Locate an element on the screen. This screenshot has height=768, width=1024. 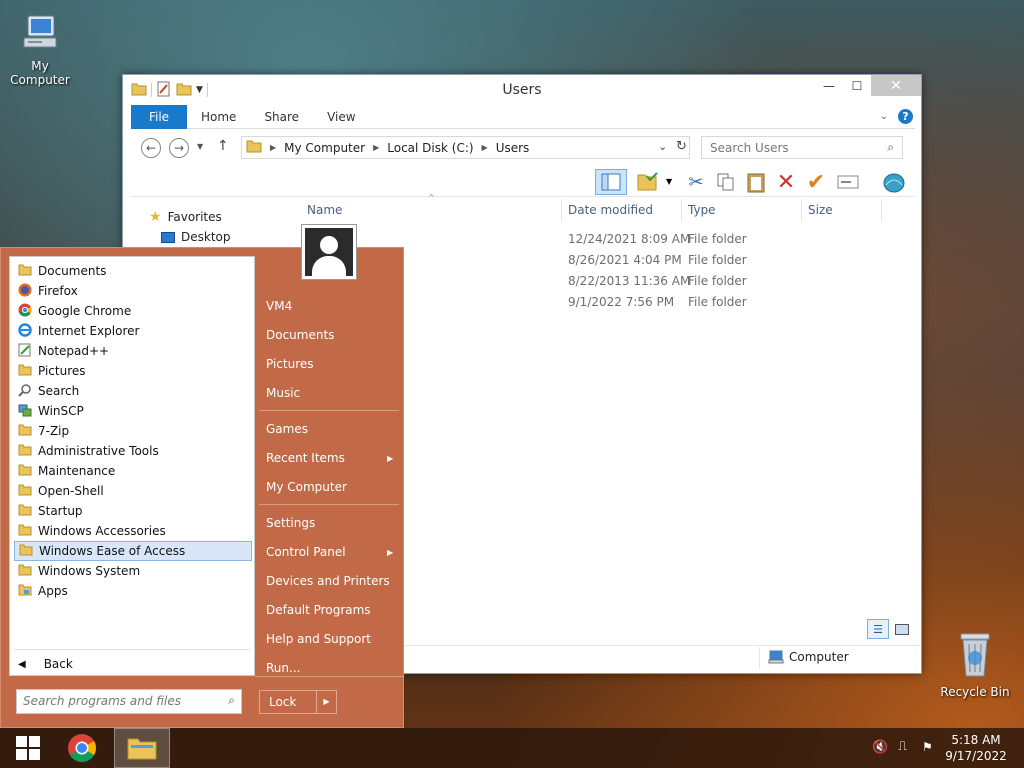
start-item-control-panel: Control Panel is located at coordinates (306, 552).